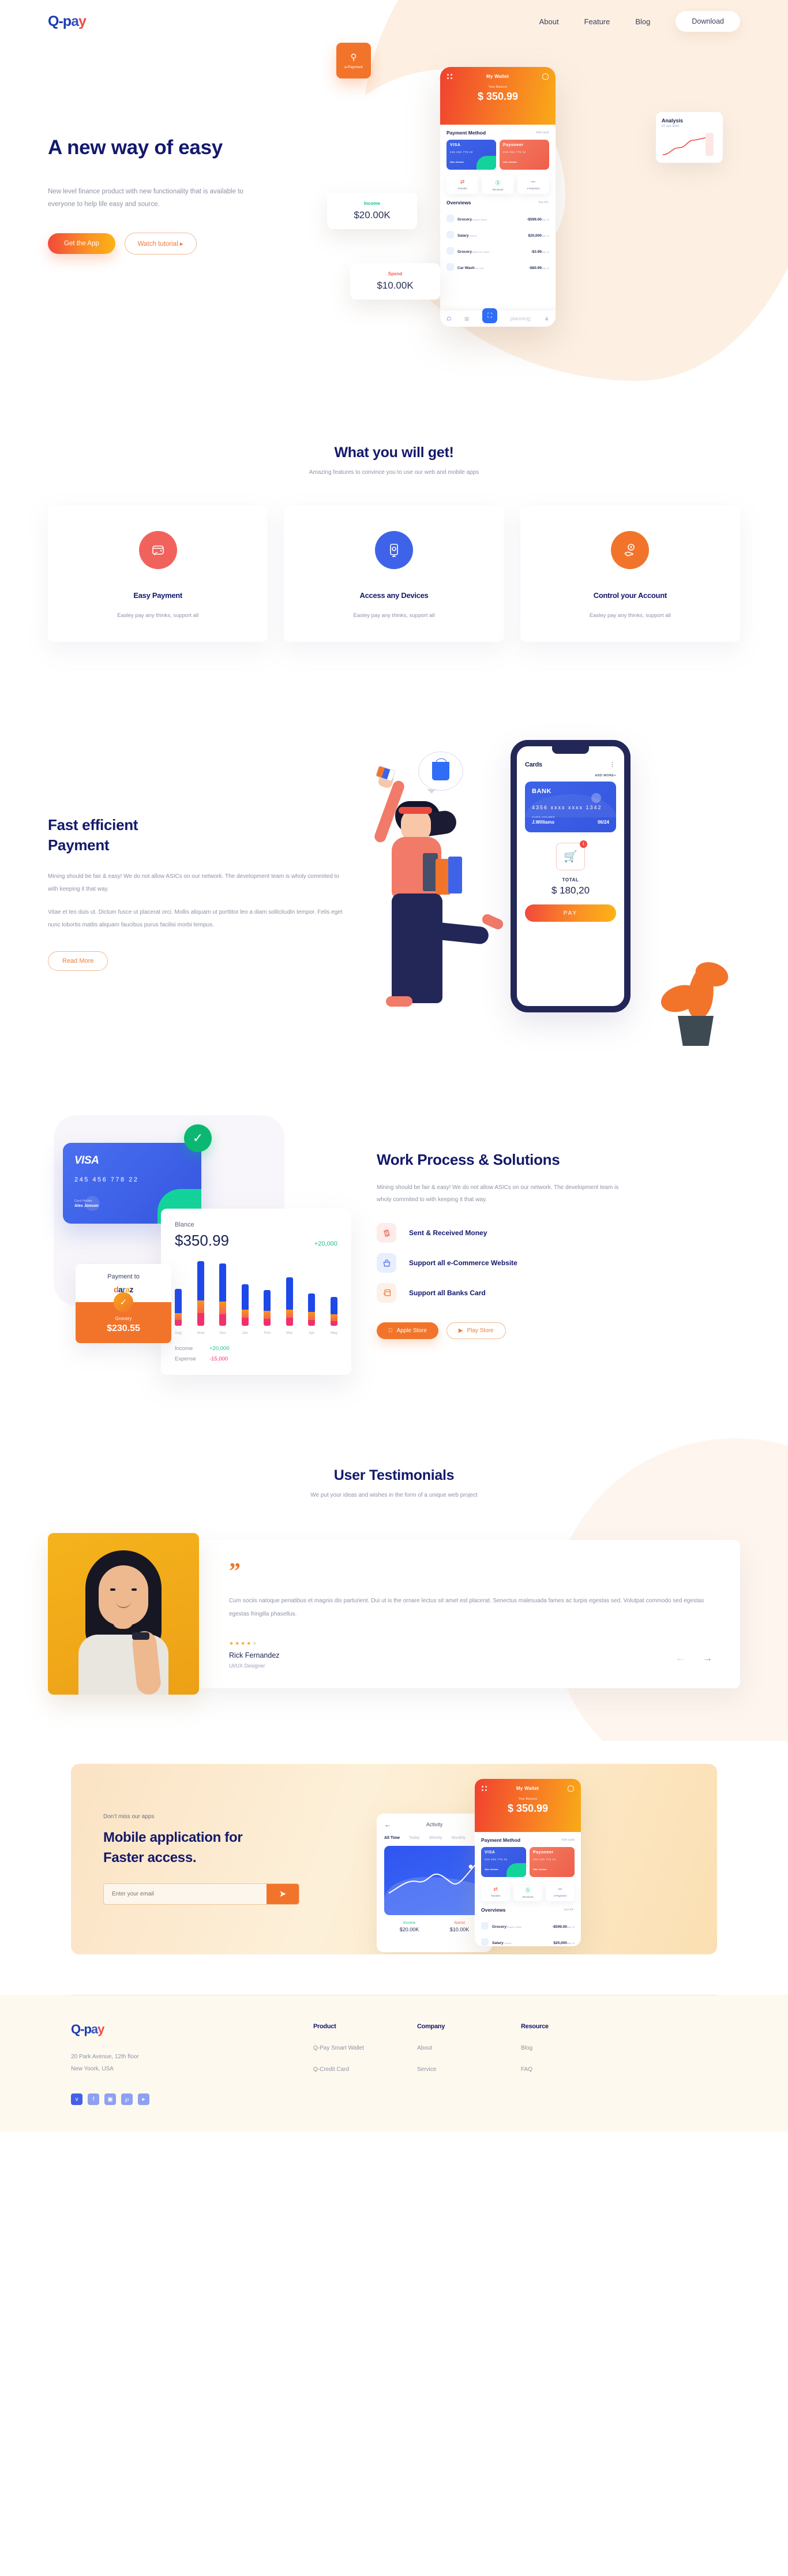  Describe the element at coordinates (642, 21) in the screenshot. I see `nav-item-blog: Blog` at that location.